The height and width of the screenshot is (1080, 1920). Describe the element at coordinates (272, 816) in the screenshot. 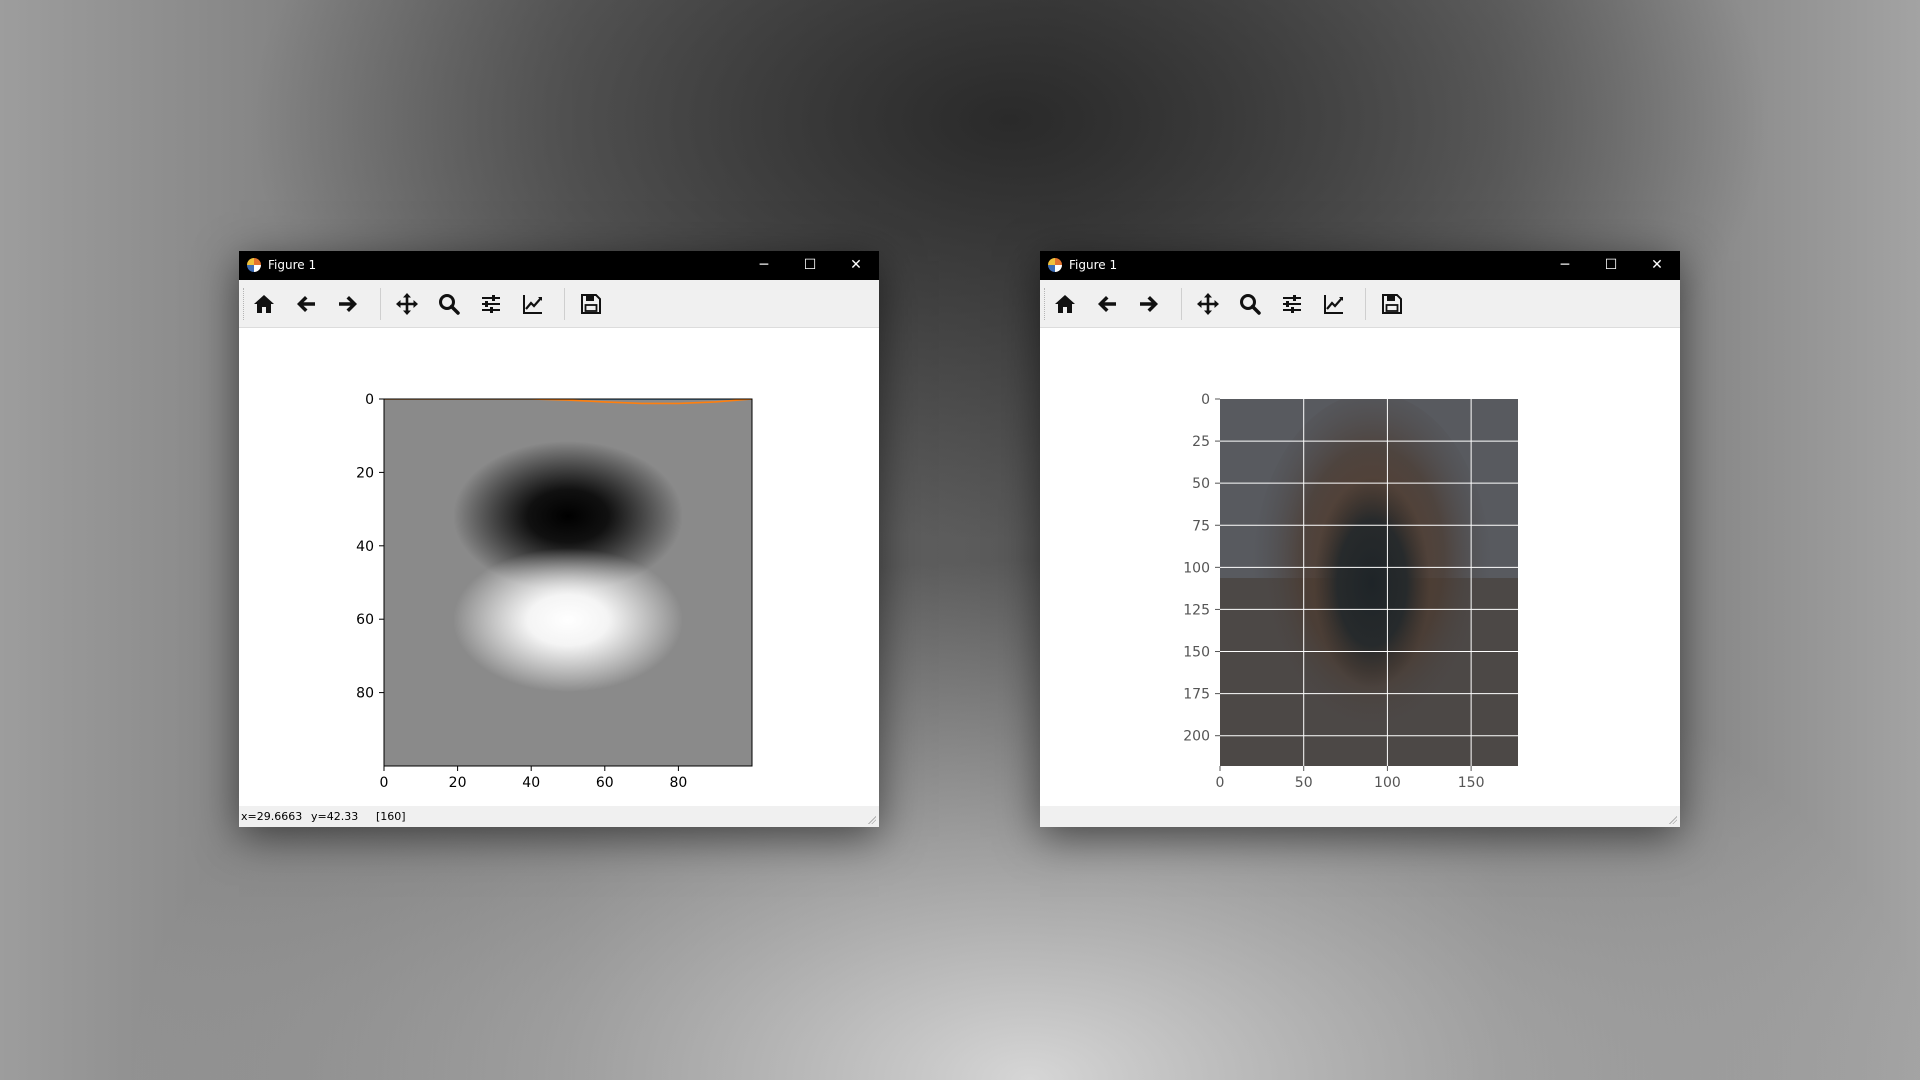

I see `status-x-coord: x=29.6663` at that location.